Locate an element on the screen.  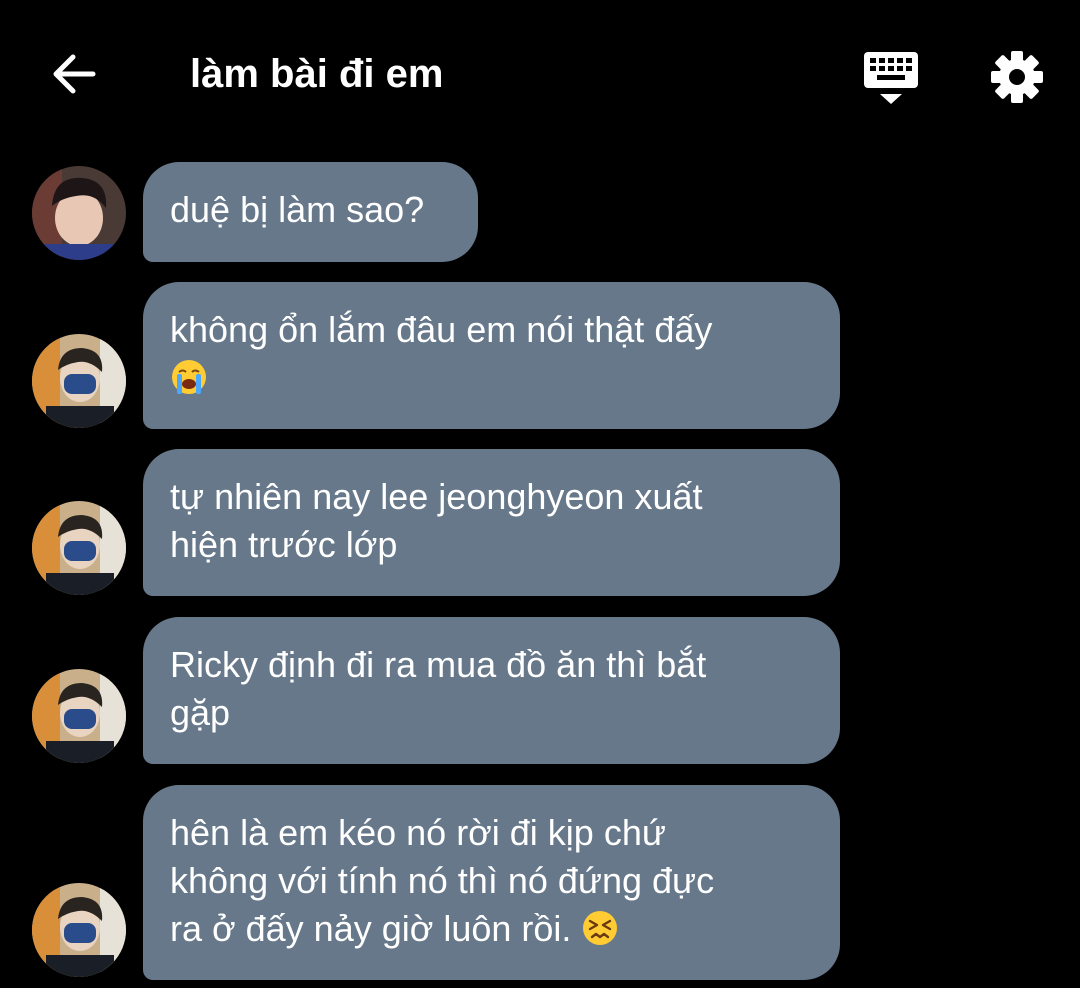
message-text: gặp is located at coordinates (200, 712).